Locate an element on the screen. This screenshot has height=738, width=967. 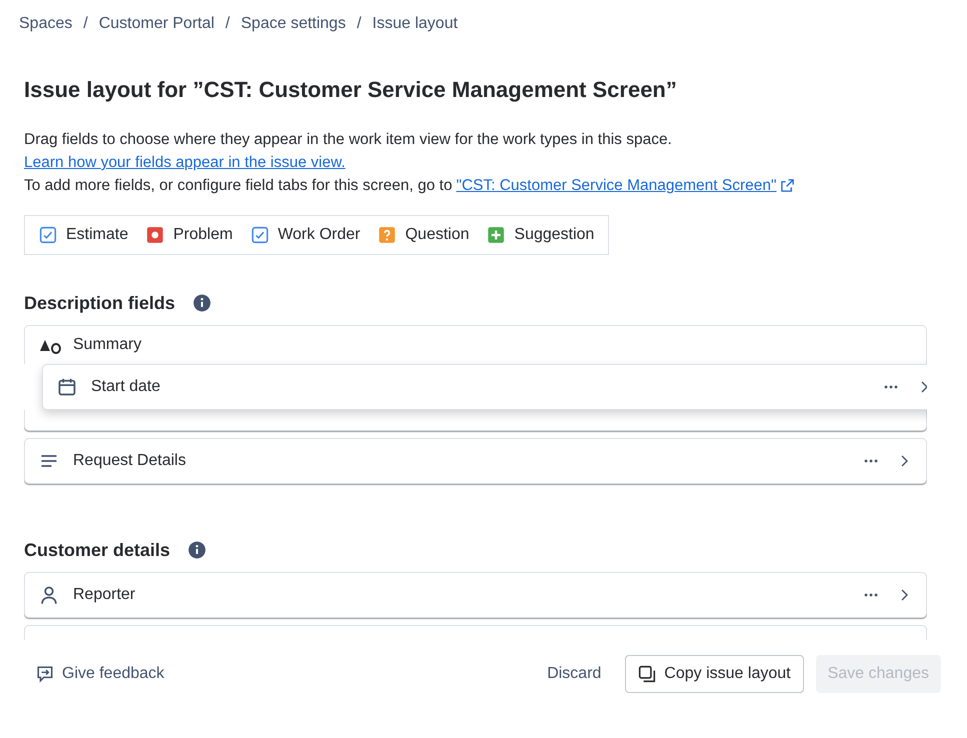
section-heading: Customer details is located at coordinates (97, 550).